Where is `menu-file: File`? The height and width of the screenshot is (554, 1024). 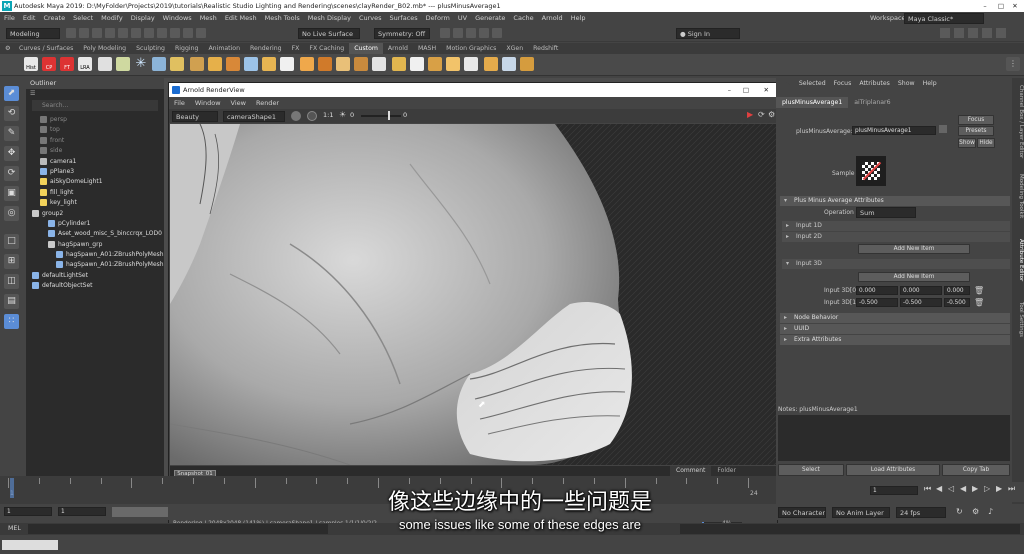 menu-file: File is located at coordinates (9, 18).